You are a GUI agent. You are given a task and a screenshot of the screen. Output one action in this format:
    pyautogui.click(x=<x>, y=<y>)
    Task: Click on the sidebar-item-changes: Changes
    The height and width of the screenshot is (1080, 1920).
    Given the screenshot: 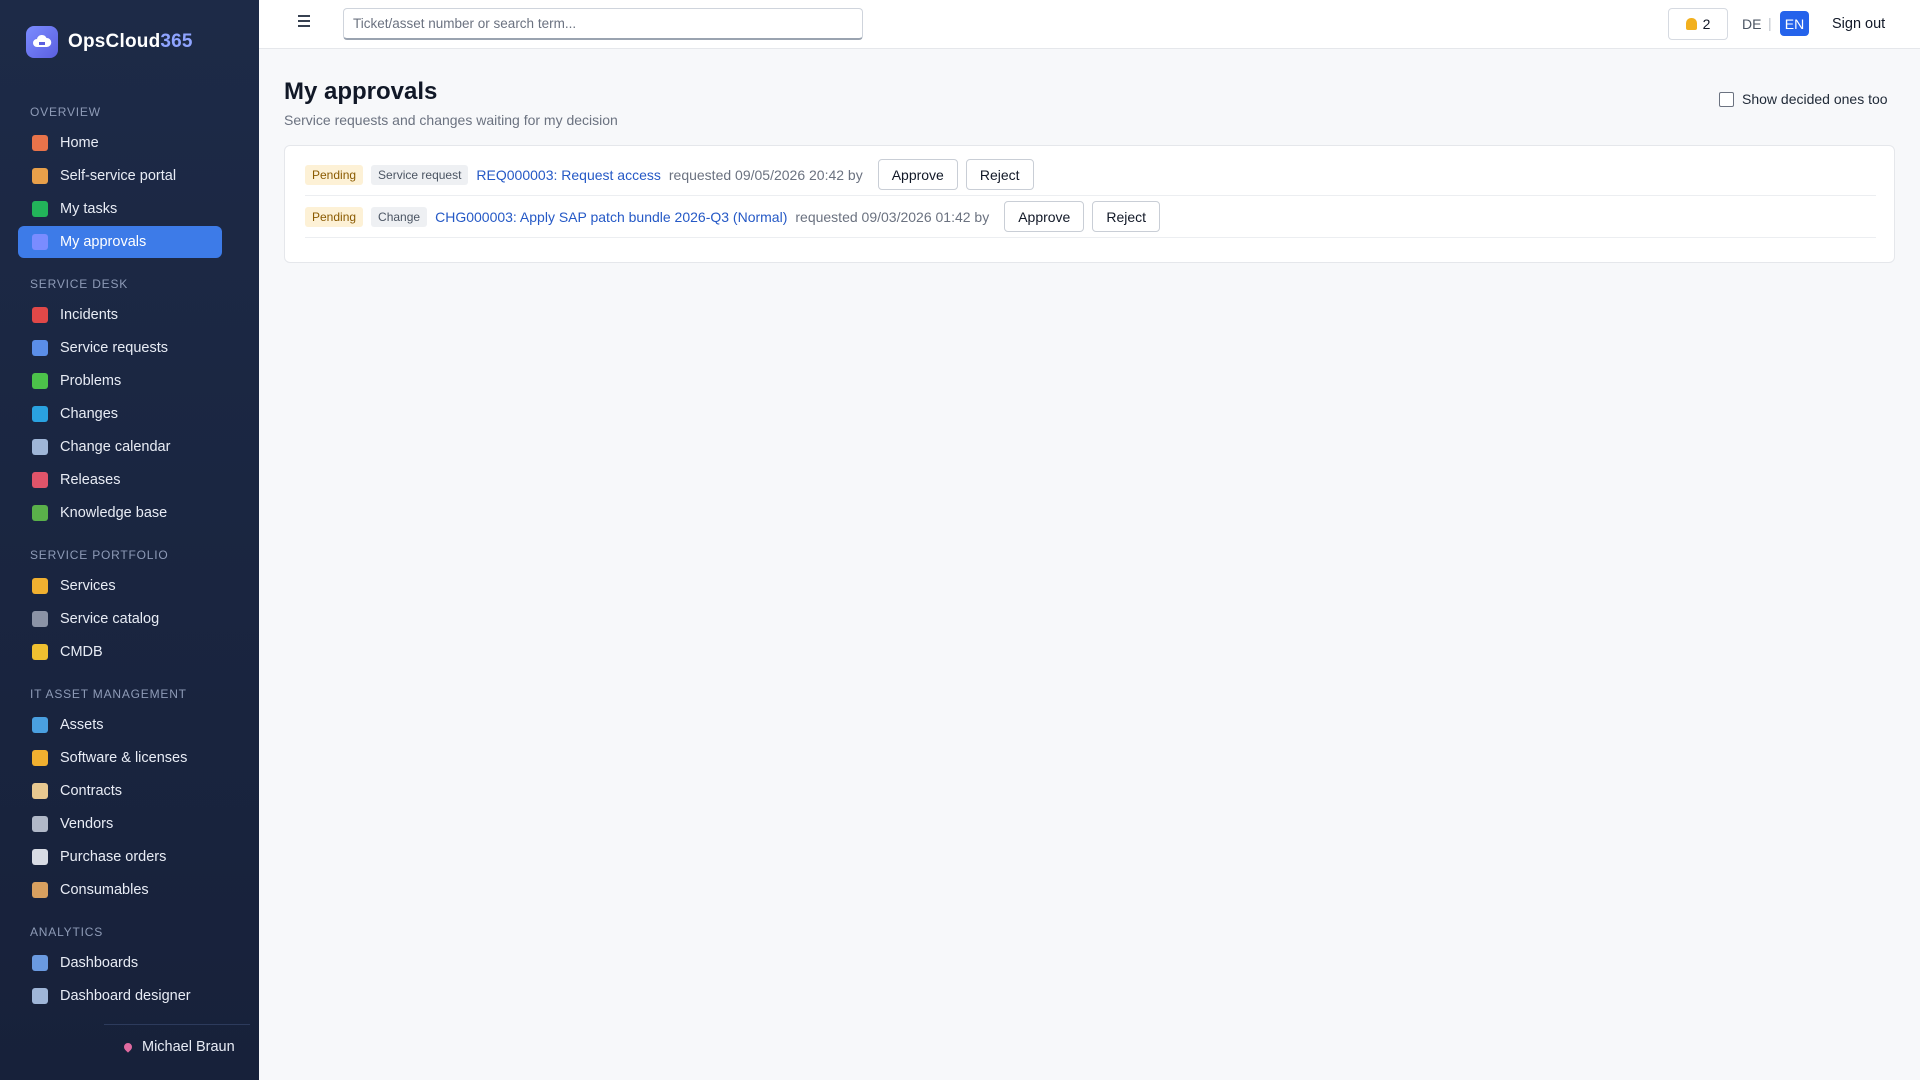 What is the action you would take?
    pyautogui.click(x=120, y=414)
    